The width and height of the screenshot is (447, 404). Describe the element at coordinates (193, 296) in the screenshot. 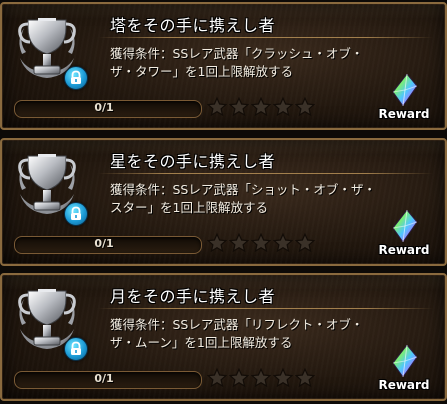

I see `trophy-title: 月をその手に携えし者` at that location.